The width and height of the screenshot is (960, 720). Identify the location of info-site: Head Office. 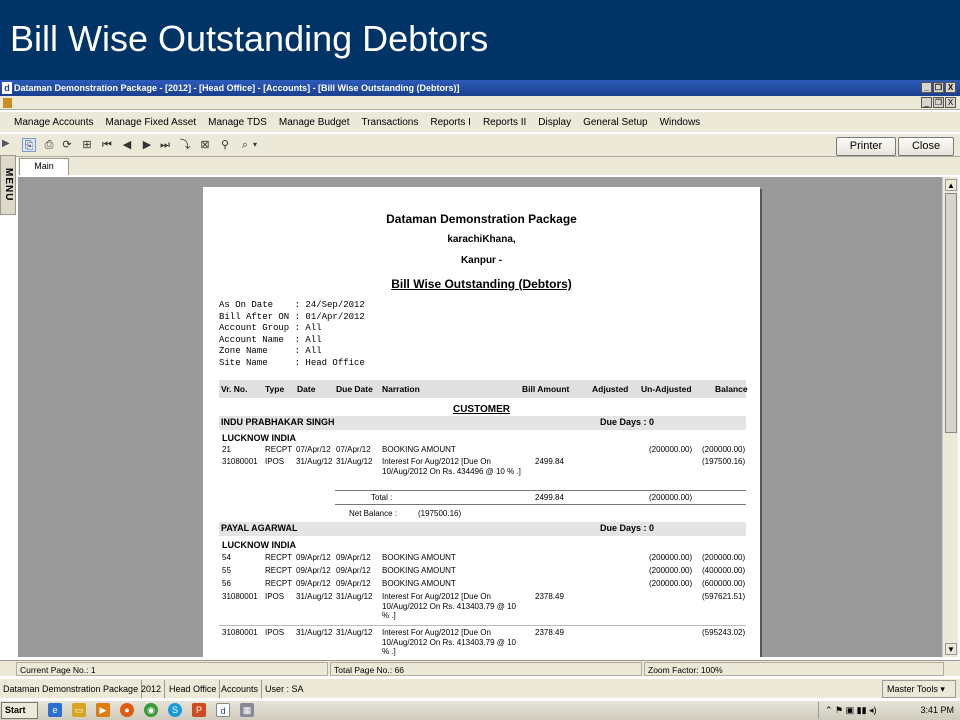
(193, 689).